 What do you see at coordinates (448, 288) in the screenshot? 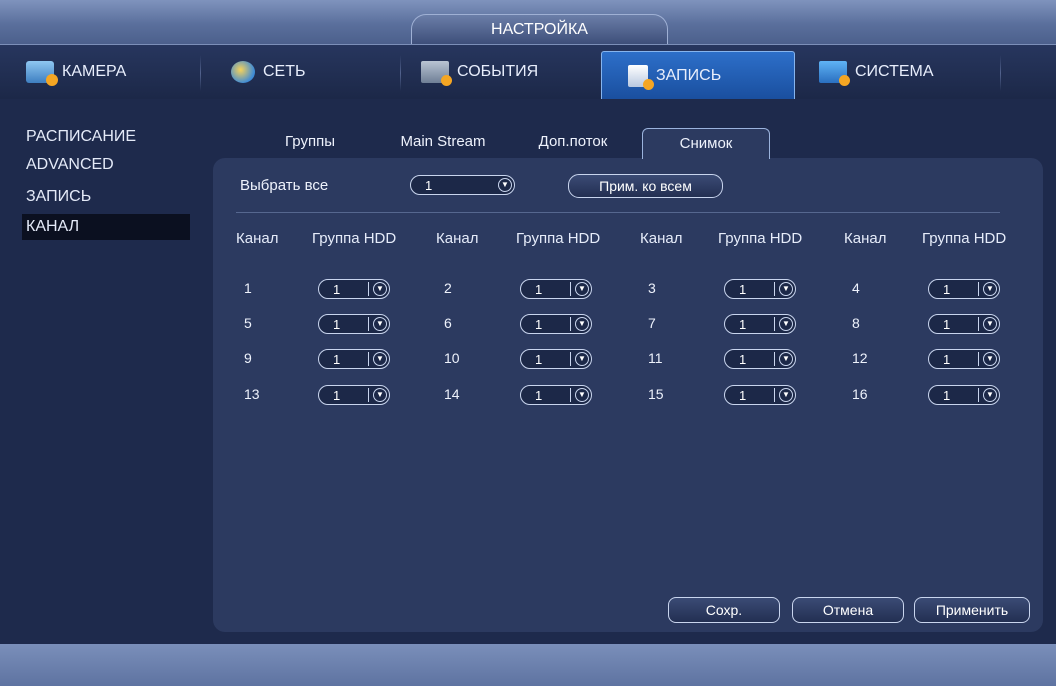
I see `channel-number: 2` at bounding box center [448, 288].